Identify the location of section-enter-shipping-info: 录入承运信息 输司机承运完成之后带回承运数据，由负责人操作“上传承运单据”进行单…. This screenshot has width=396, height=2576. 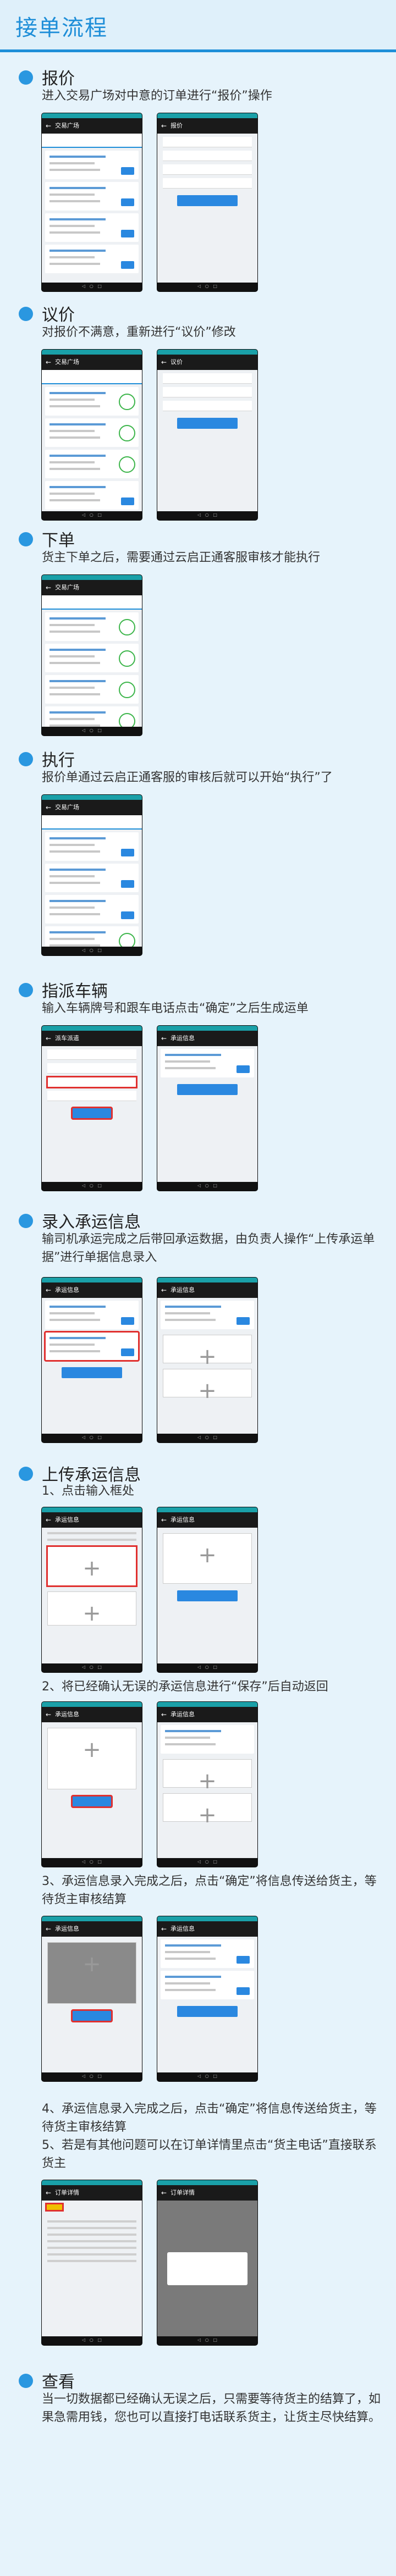
(198, 1330).